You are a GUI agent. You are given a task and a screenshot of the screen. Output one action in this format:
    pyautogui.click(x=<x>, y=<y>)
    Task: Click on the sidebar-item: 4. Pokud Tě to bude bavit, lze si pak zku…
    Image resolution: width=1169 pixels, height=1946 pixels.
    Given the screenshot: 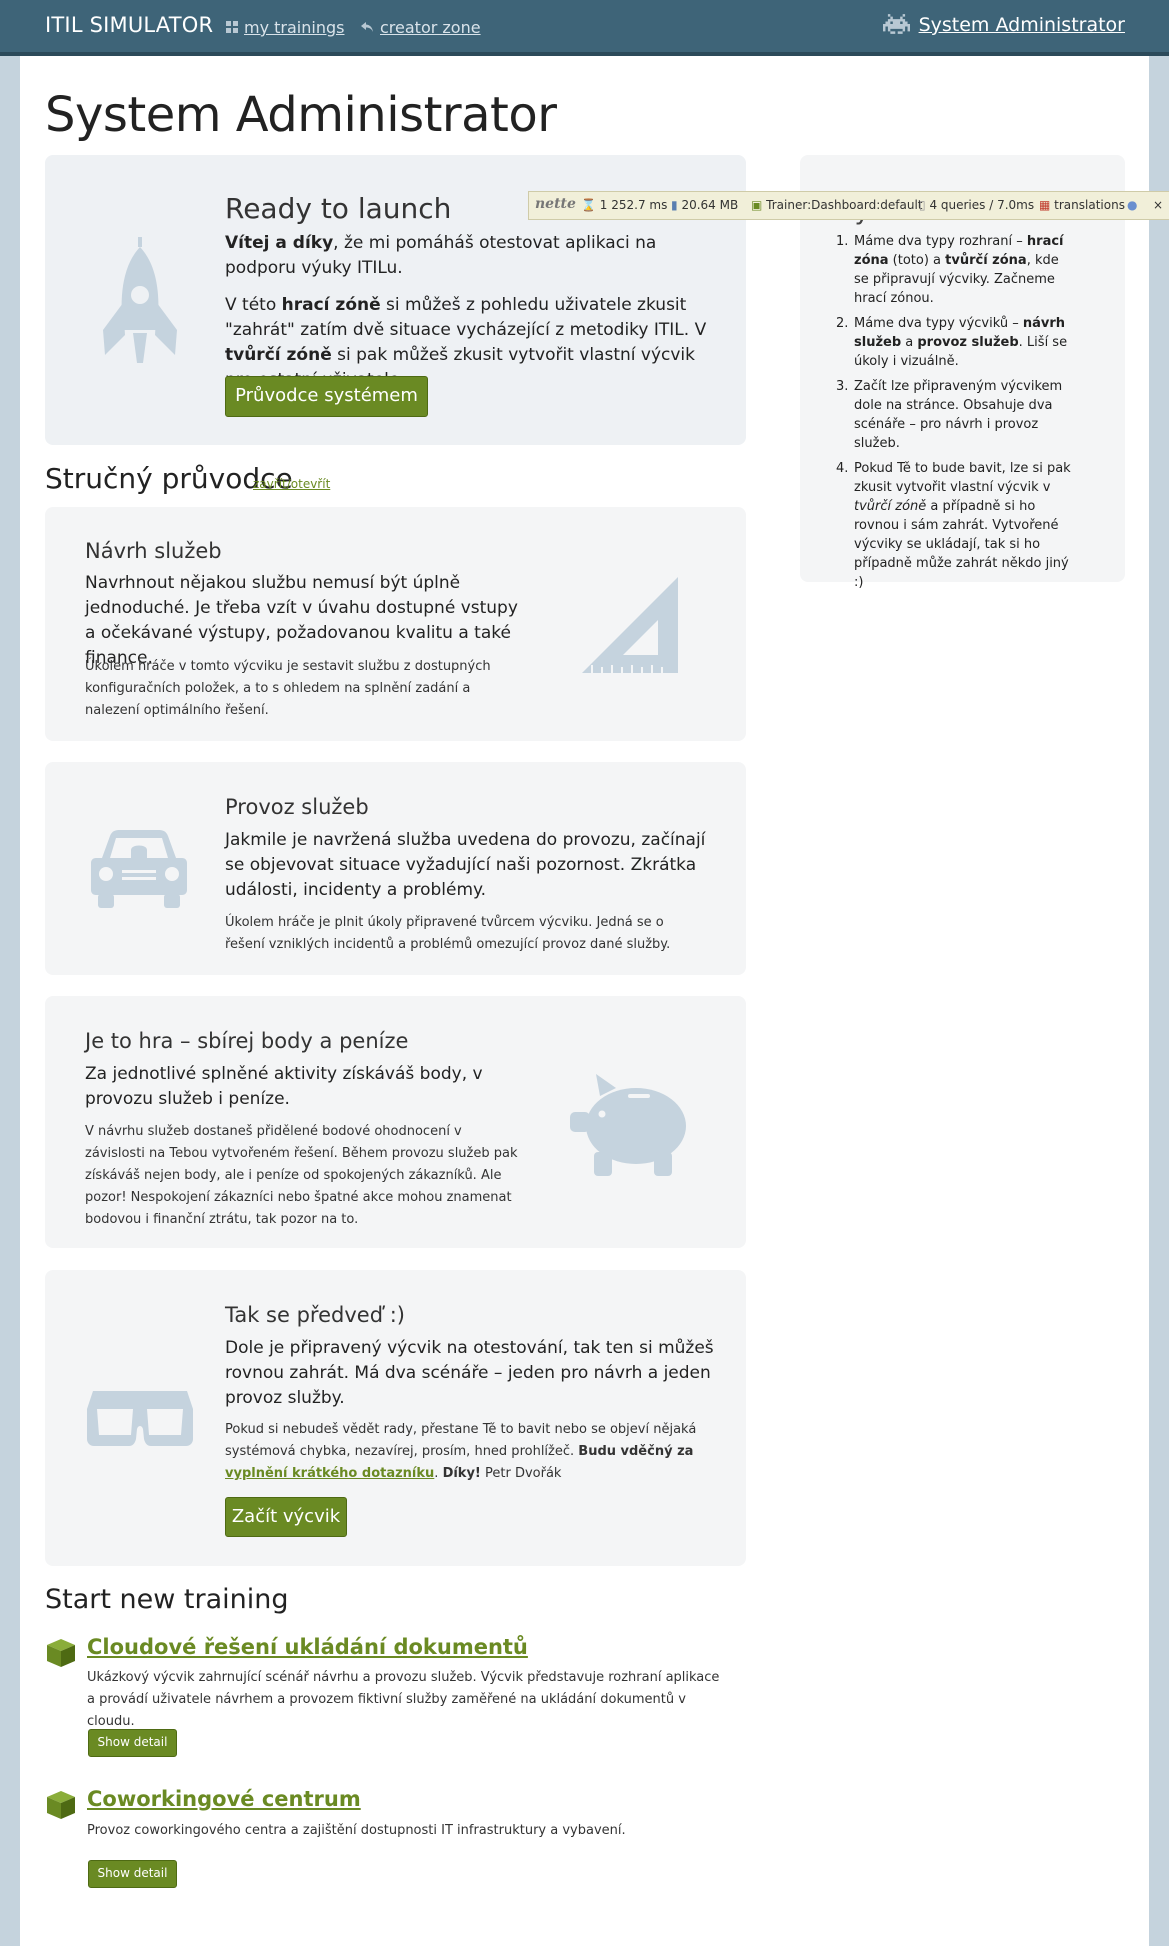 What is the action you would take?
    pyautogui.click(x=956, y=525)
    